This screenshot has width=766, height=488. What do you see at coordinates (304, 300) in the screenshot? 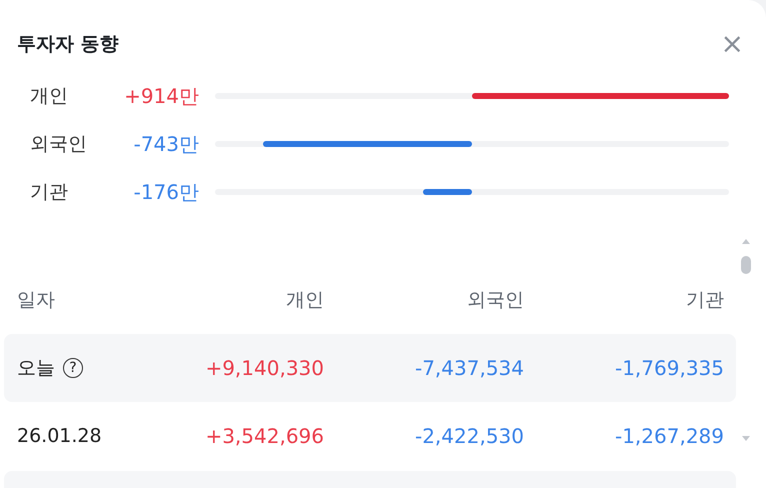
I see `column-header: 개인` at bounding box center [304, 300].